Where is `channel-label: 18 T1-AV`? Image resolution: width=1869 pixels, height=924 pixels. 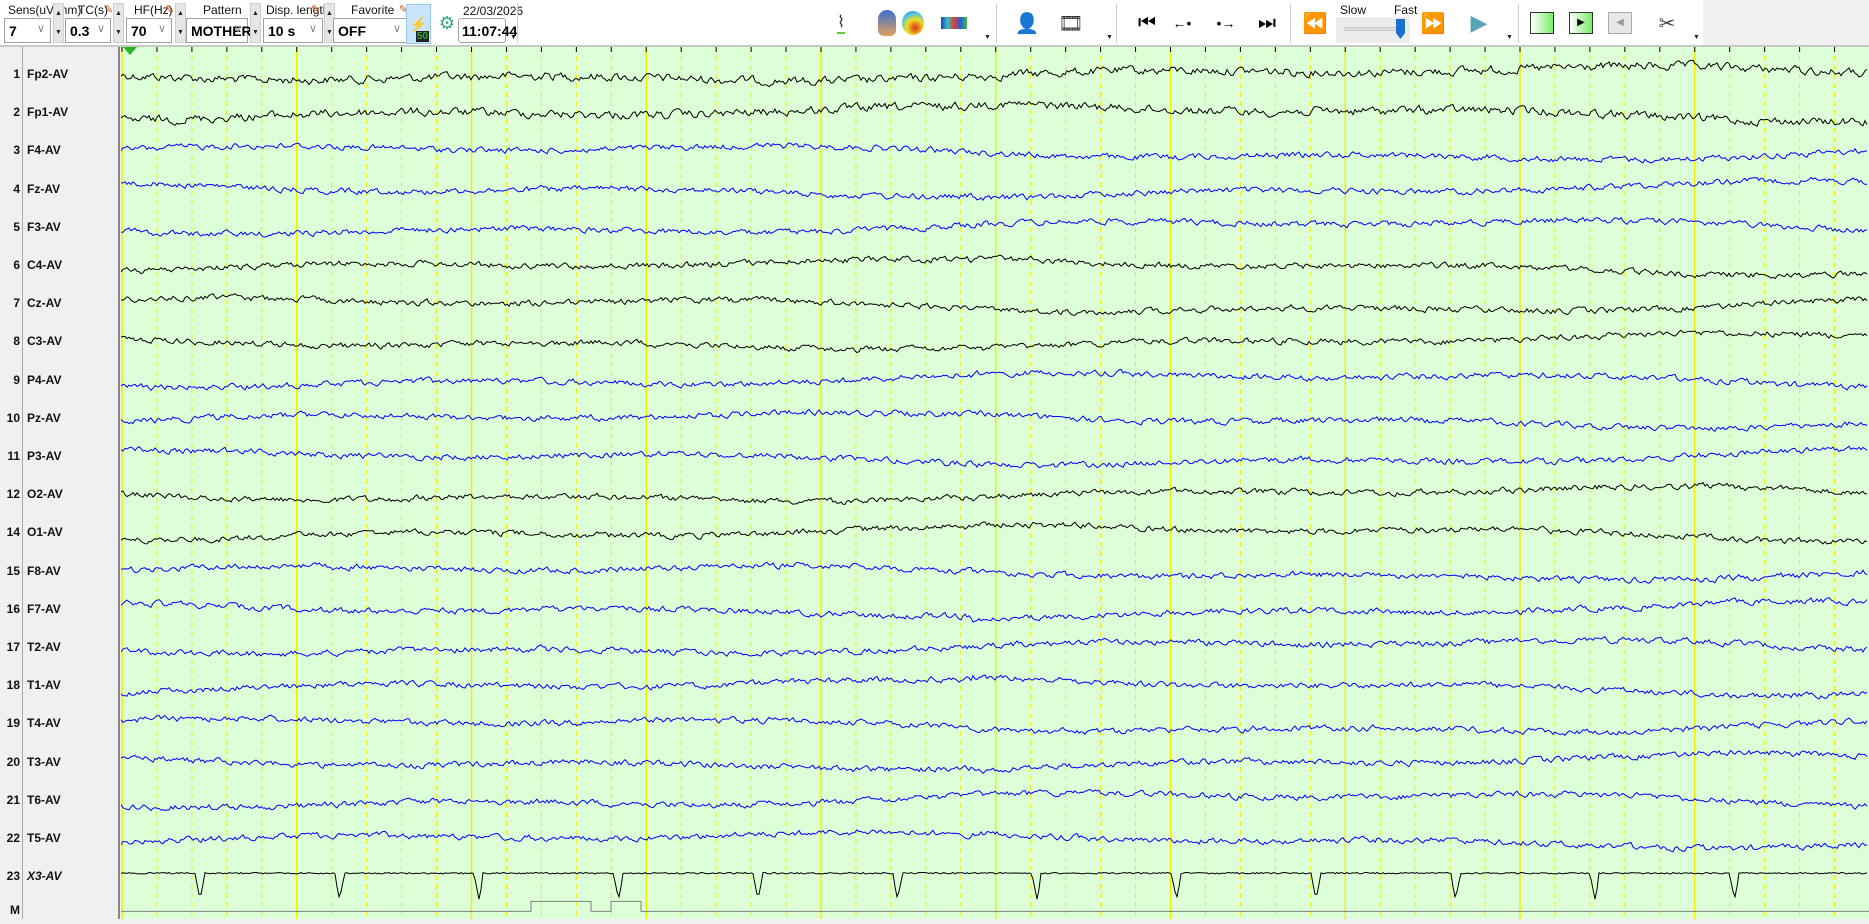 channel-label: 18 T1-AV is located at coordinates (59, 686).